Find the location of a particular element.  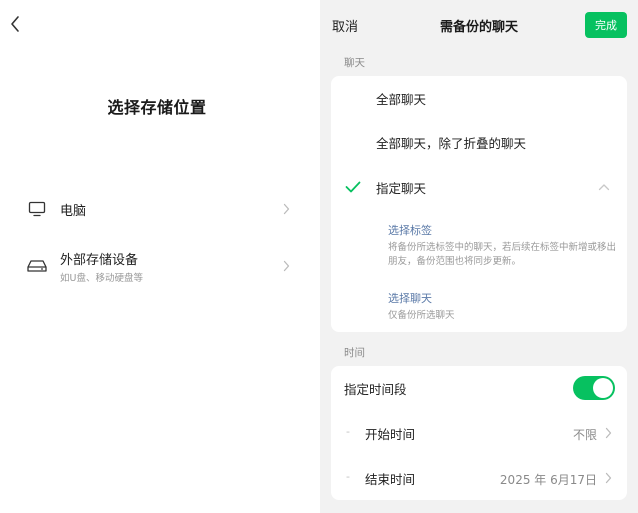

time-range-card: 指定时间段 - 开始时间 不限 - 结束时间 2025 年 6月17日 is located at coordinates (479, 433).